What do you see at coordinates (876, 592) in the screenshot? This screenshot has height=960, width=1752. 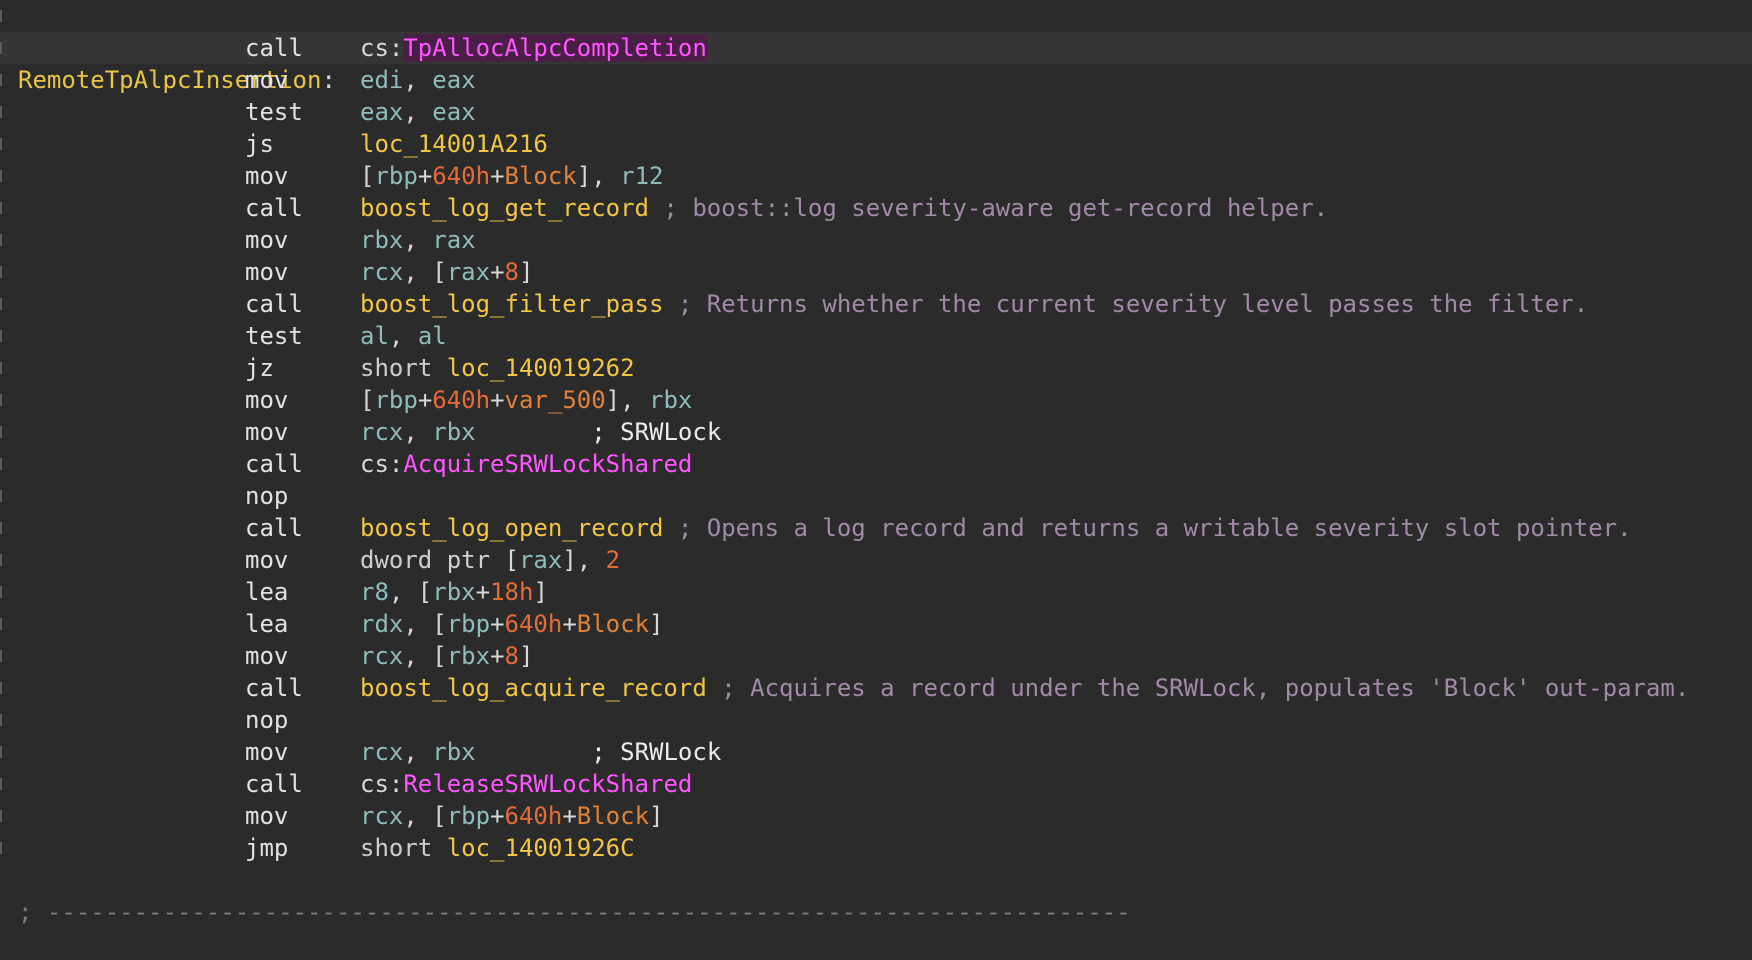 I see `instruction-line: lea r8, [rbx+18h]` at bounding box center [876, 592].